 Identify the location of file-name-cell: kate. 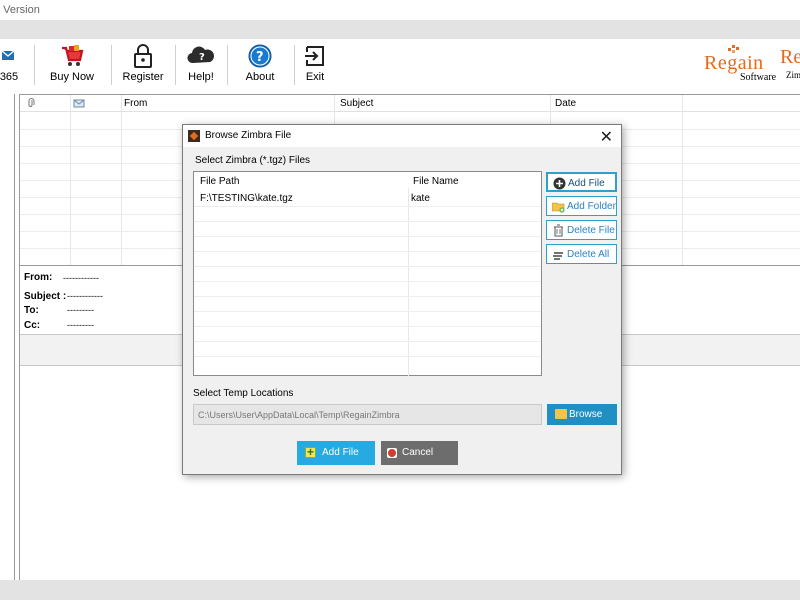
(420, 198).